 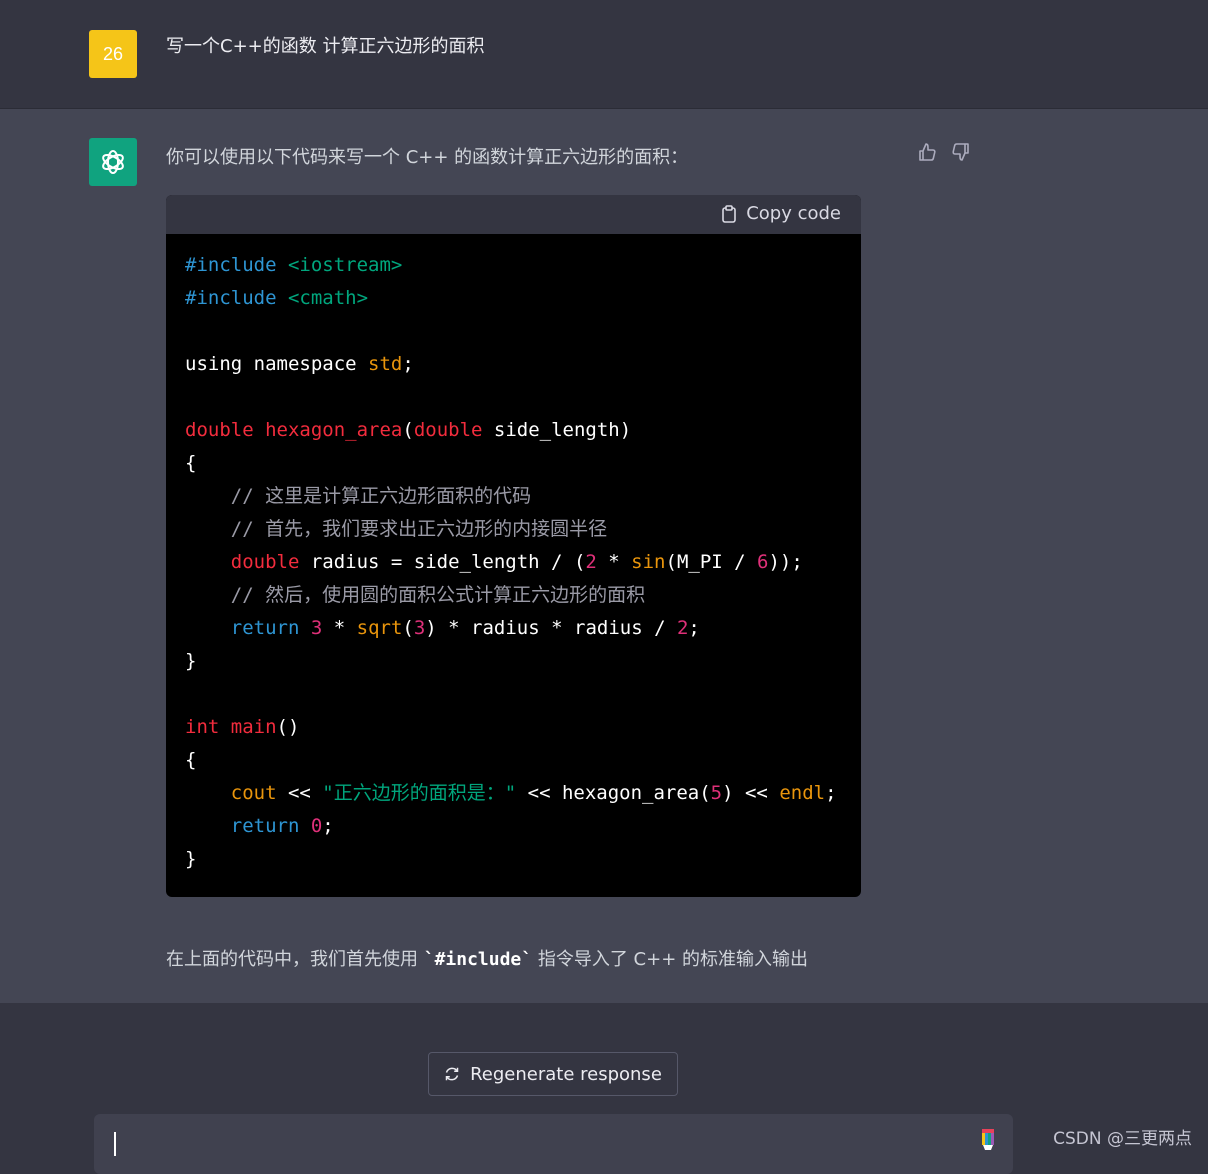 I want to click on code-line: // 首先，我们要求出正六边形的内接圆半径, so click(x=511, y=529).